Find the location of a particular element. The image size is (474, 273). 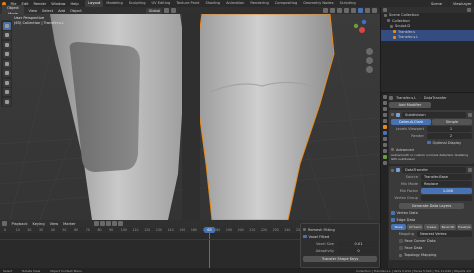

workspace-tab-sculpting: Sculpting is located at coordinates (137, 3).